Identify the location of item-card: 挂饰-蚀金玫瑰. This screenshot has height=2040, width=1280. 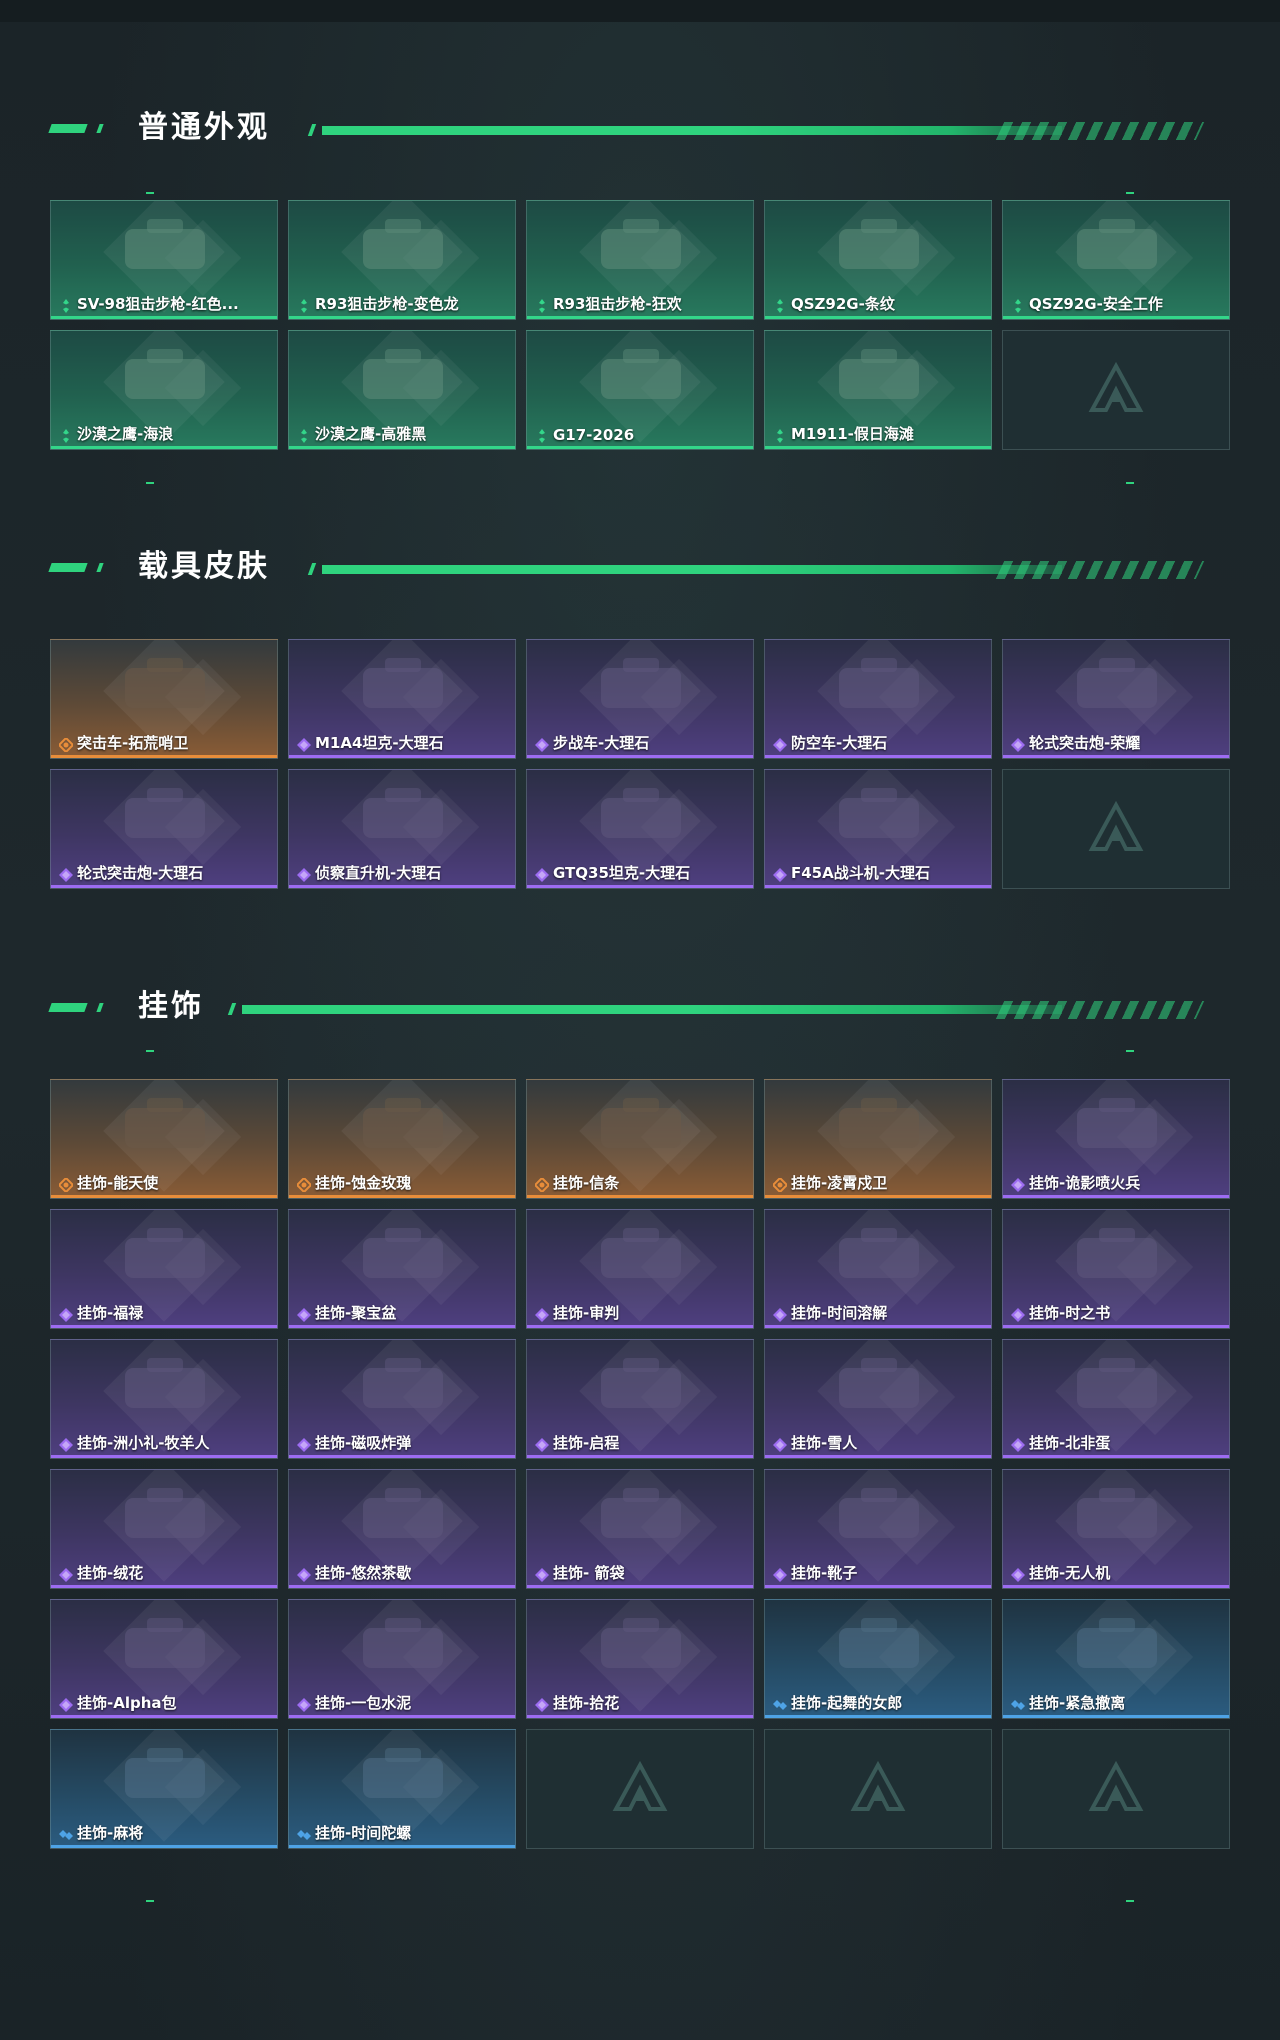
(402, 1139).